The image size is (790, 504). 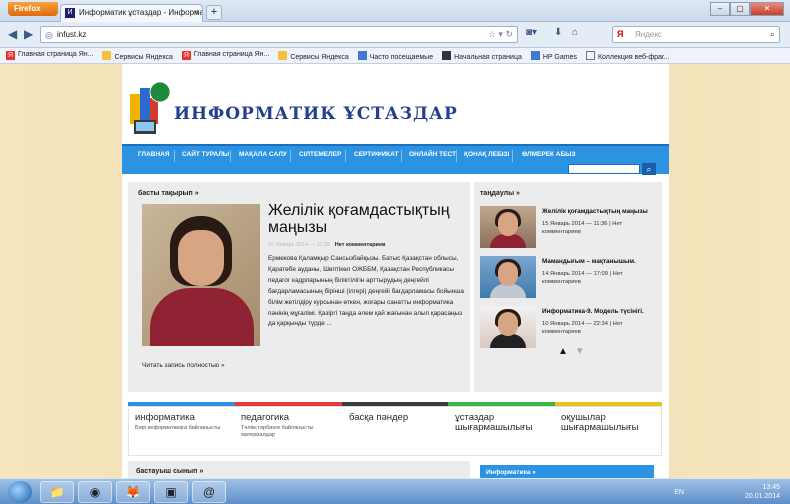 I want to click on clock-time: 13:45, so click(x=762, y=487).